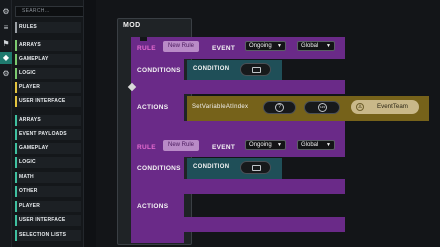 Image resolution: width=440 pixels, height=247 pixels. Describe the element at coordinates (48, 87) in the screenshot. I see `category-player: PLAYER` at that location.